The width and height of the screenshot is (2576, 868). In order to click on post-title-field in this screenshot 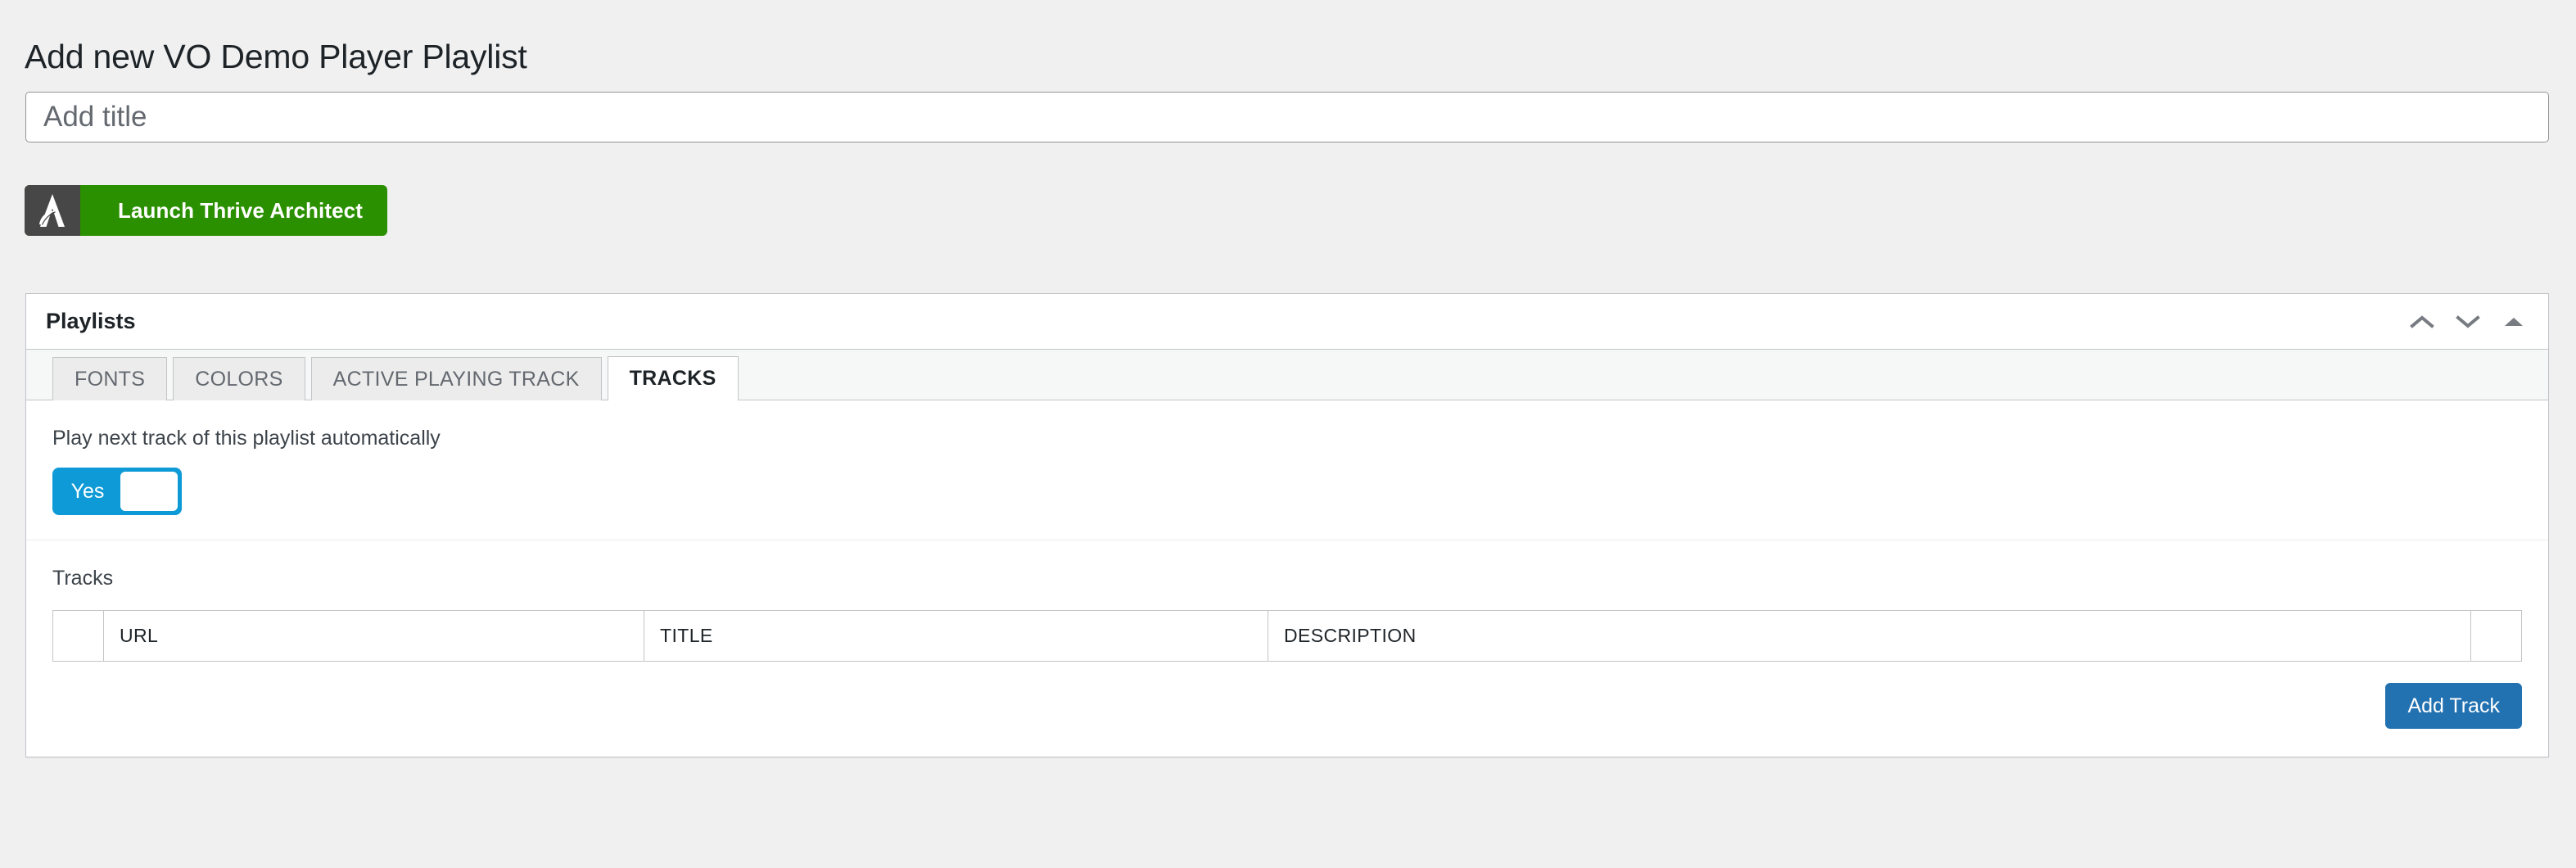, I will do `click(1287, 117)`.